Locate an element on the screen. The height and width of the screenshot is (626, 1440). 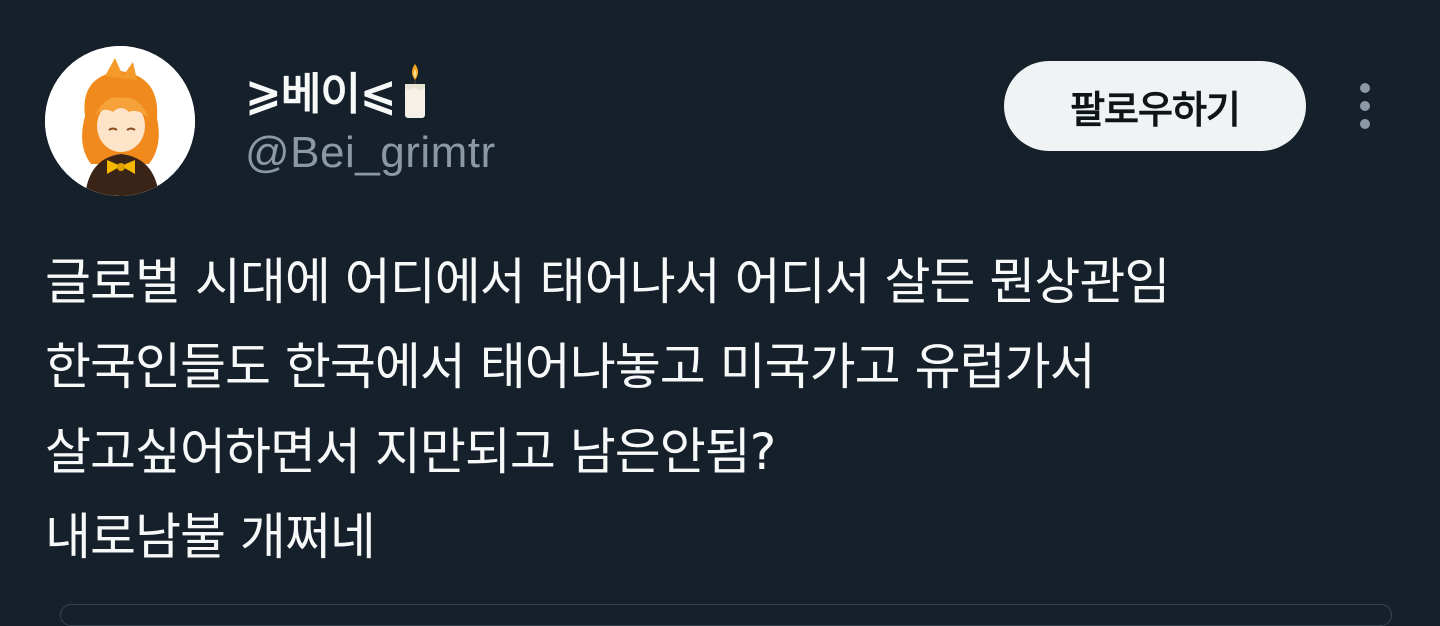
avatar-image is located at coordinates (120, 121).